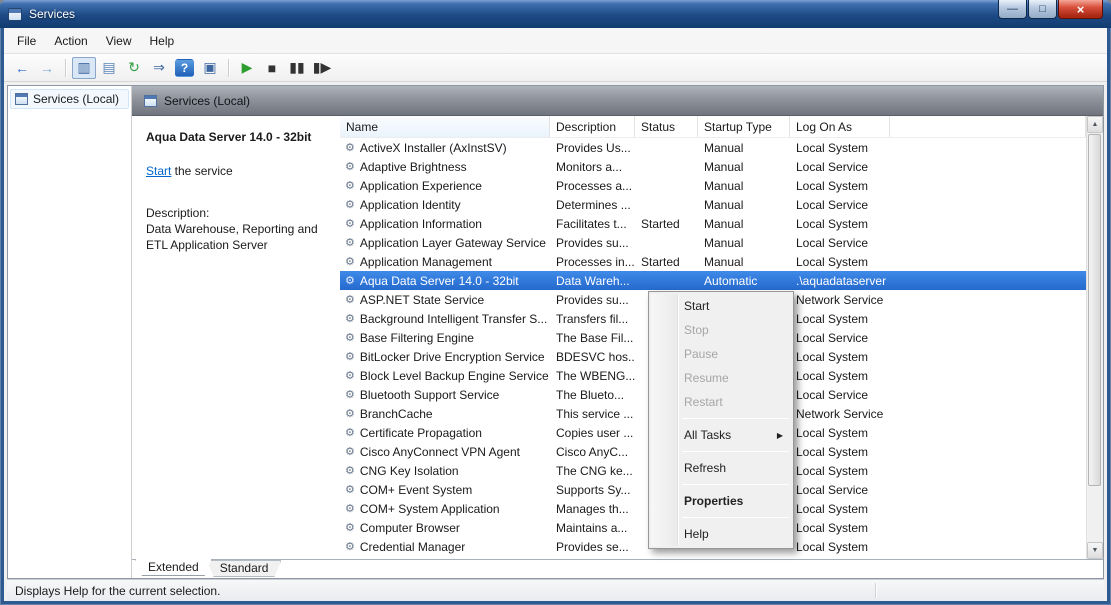 Image resolution: width=1111 pixels, height=605 pixels. Describe the element at coordinates (706, 378) in the screenshot. I see `context-menu-item-label: Resume` at that location.